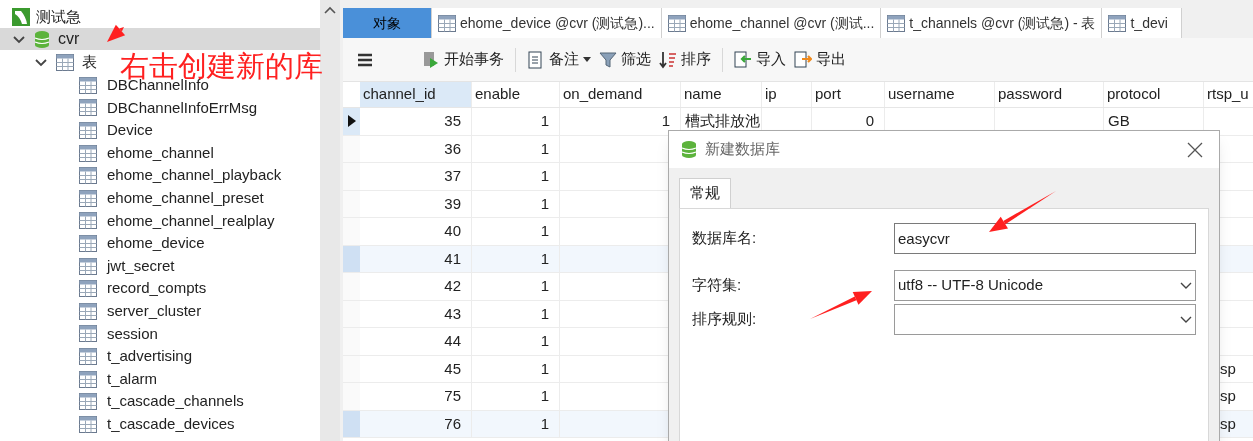  What do you see at coordinates (130, 130) in the screenshot?
I see `tree-item: Device` at bounding box center [130, 130].